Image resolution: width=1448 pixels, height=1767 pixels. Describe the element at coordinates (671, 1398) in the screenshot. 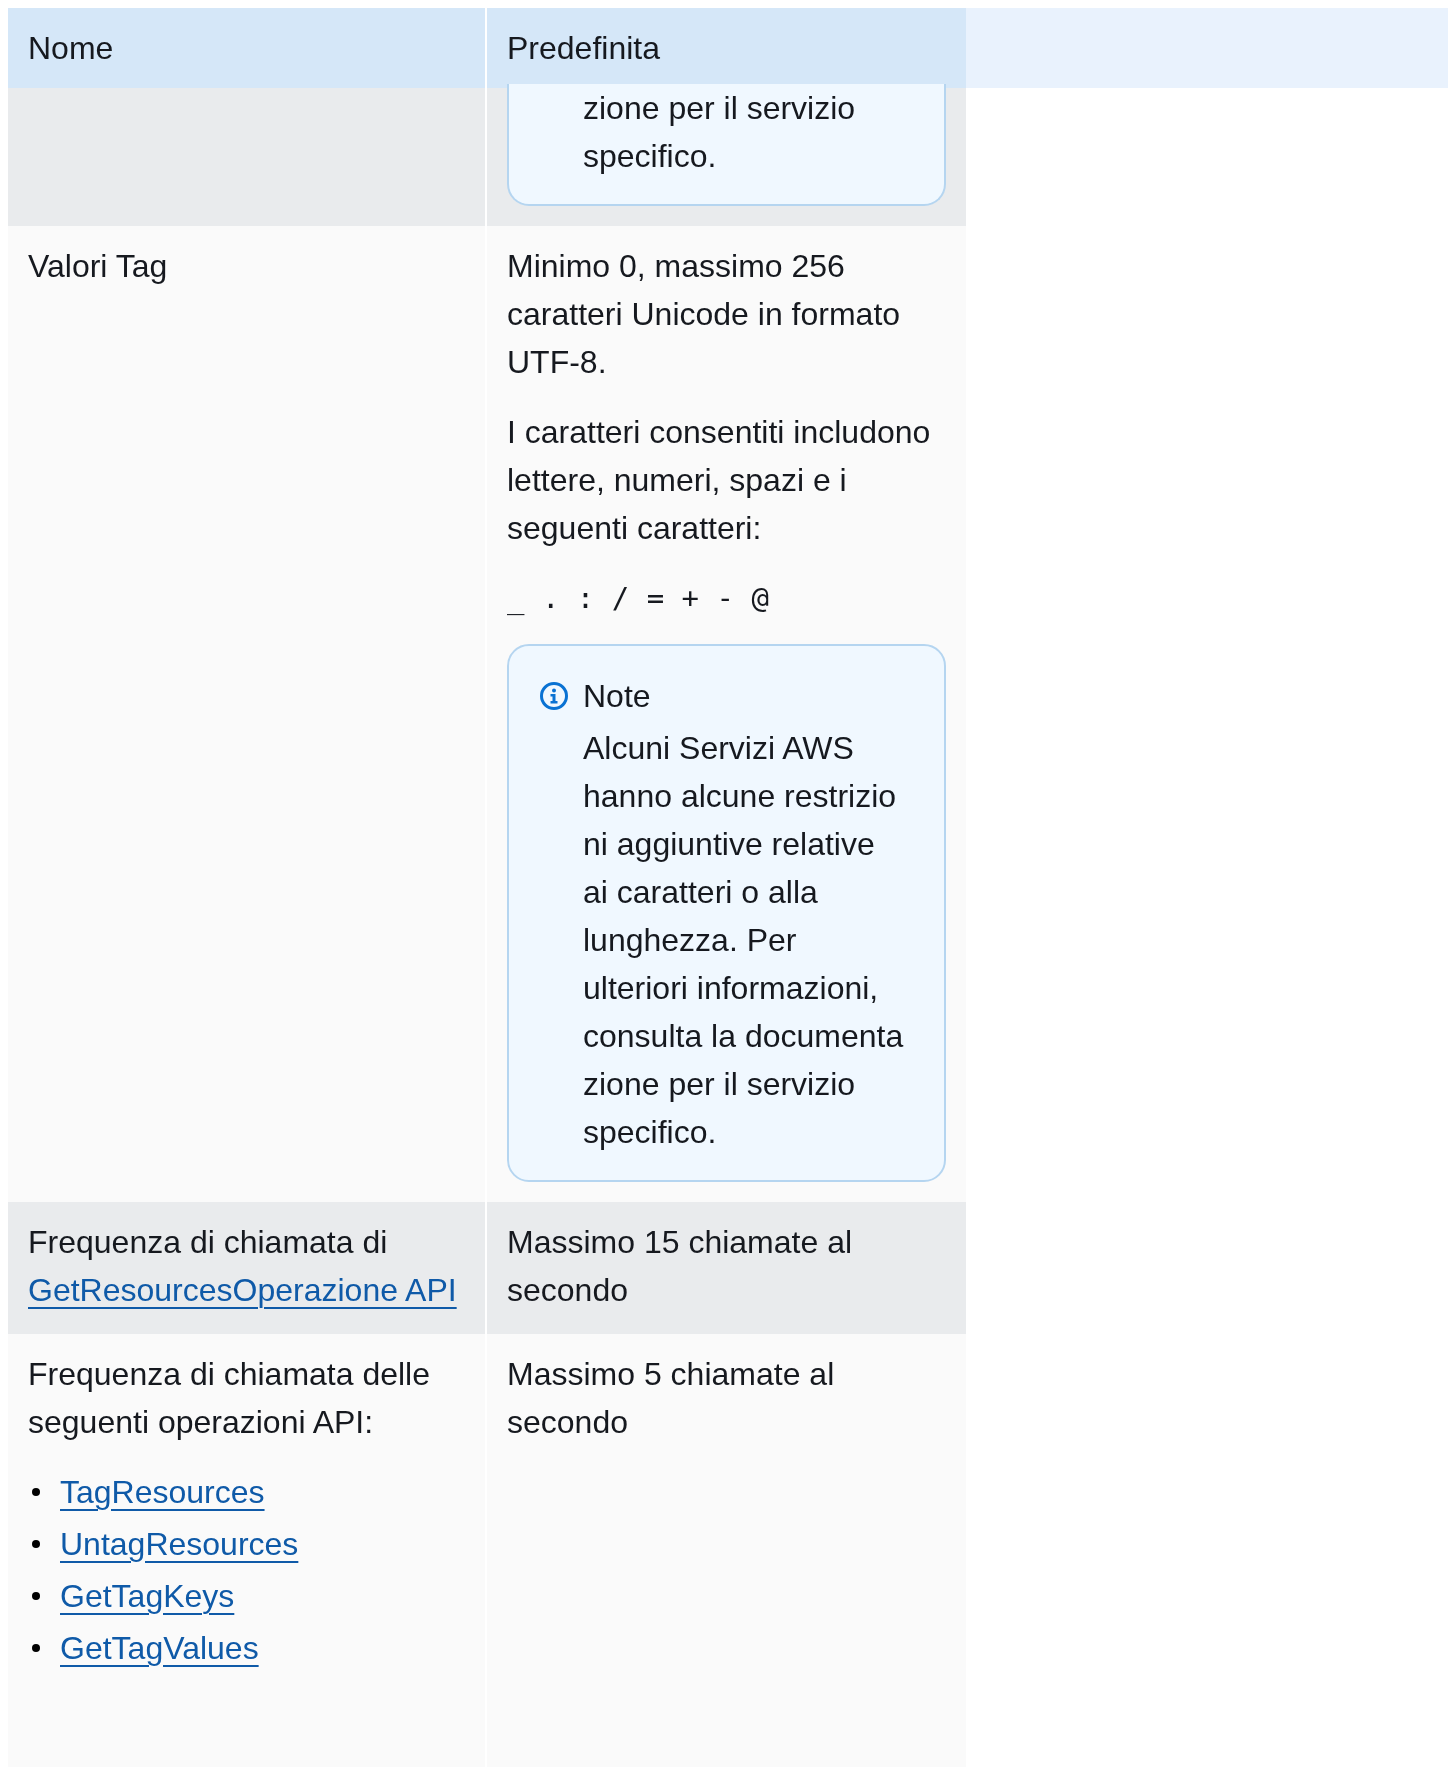

I see `cell-text: Massimo 5 chiamate al secondo` at that location.